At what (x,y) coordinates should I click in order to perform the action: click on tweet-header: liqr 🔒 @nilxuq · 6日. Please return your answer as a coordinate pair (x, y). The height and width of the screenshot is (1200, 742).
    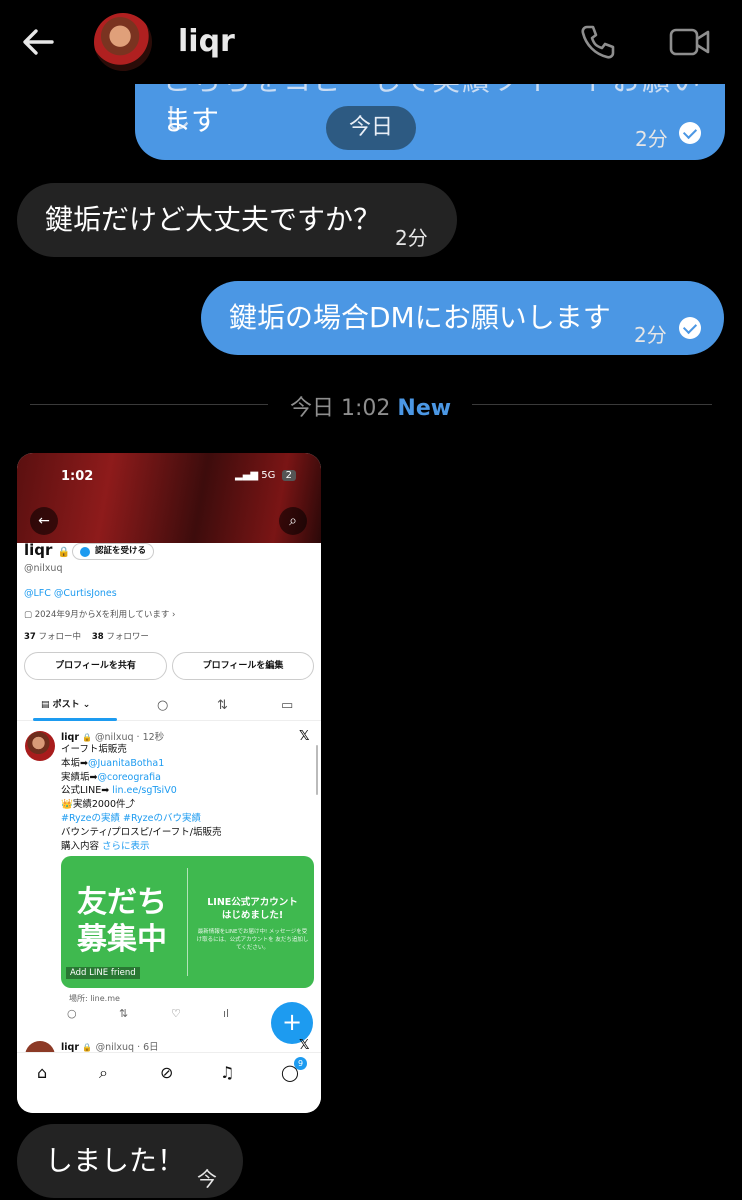
    Looking at the image, I should click on (110, 1046).